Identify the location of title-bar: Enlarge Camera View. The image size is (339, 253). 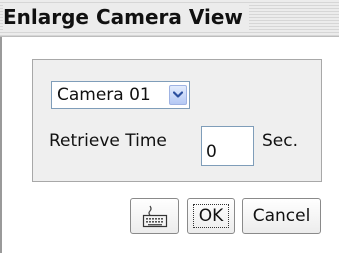
(169, 18).